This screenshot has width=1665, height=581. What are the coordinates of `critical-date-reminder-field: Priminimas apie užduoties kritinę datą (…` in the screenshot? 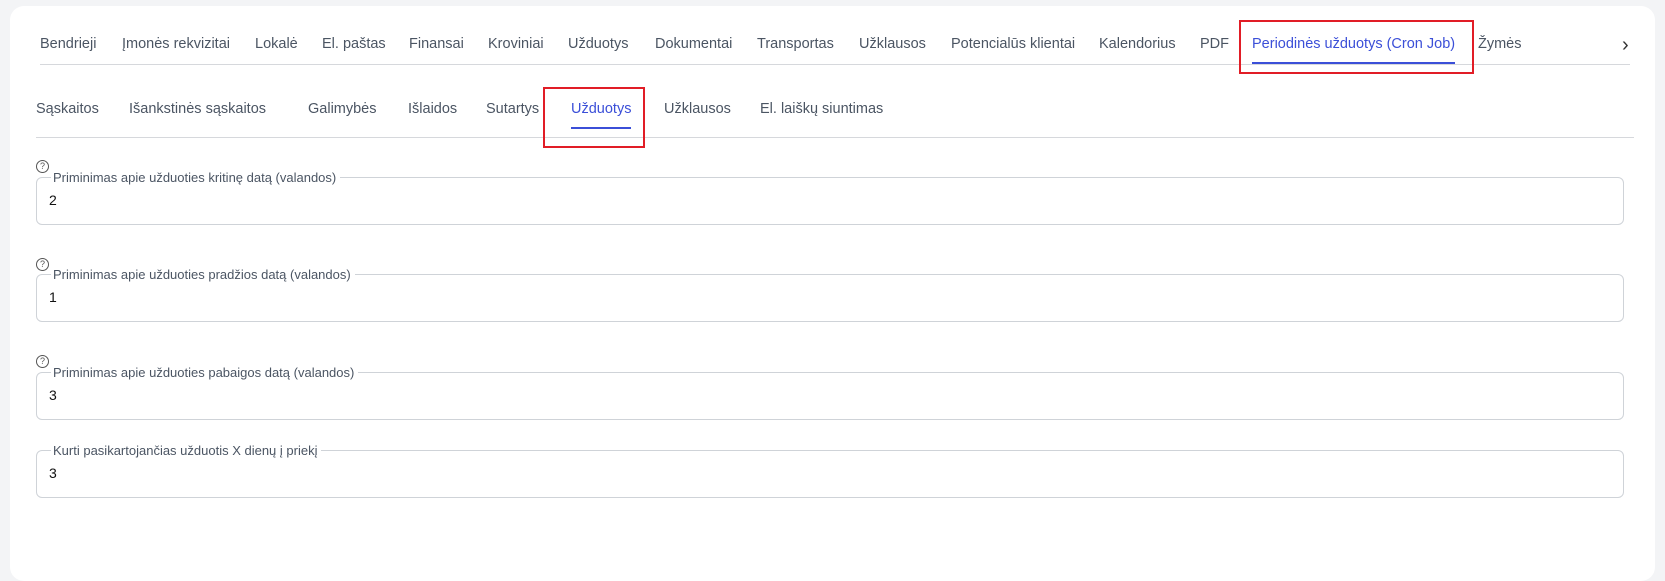 It's located at (830, 197).